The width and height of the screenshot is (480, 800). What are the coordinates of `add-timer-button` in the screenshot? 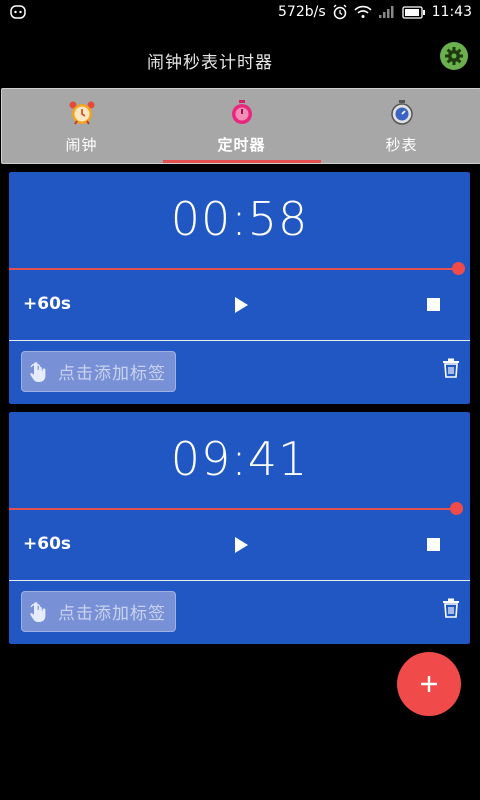 It's located at (429, 684).